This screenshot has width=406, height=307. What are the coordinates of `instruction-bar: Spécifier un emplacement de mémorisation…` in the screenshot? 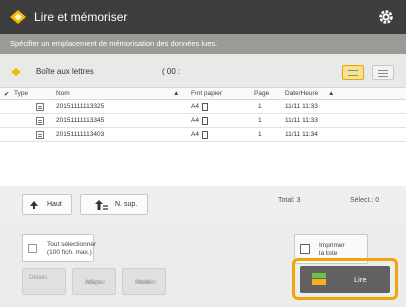 It's located at (203, 44).